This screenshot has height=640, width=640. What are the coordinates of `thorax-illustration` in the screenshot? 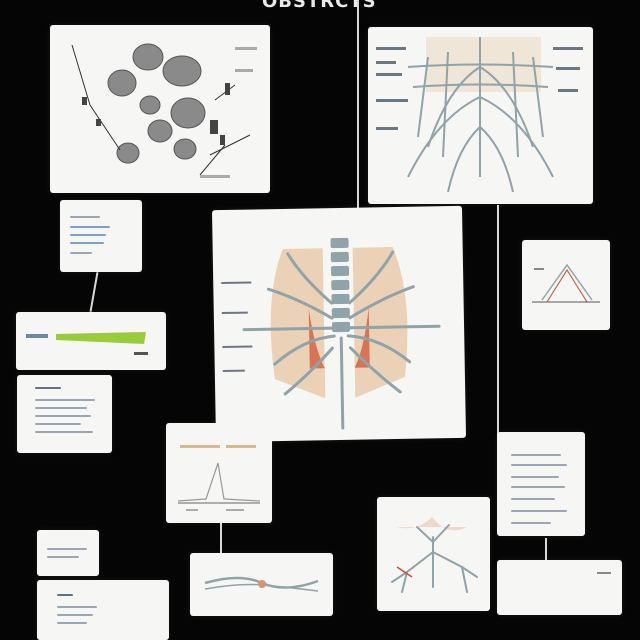 It's located at (331, 333).